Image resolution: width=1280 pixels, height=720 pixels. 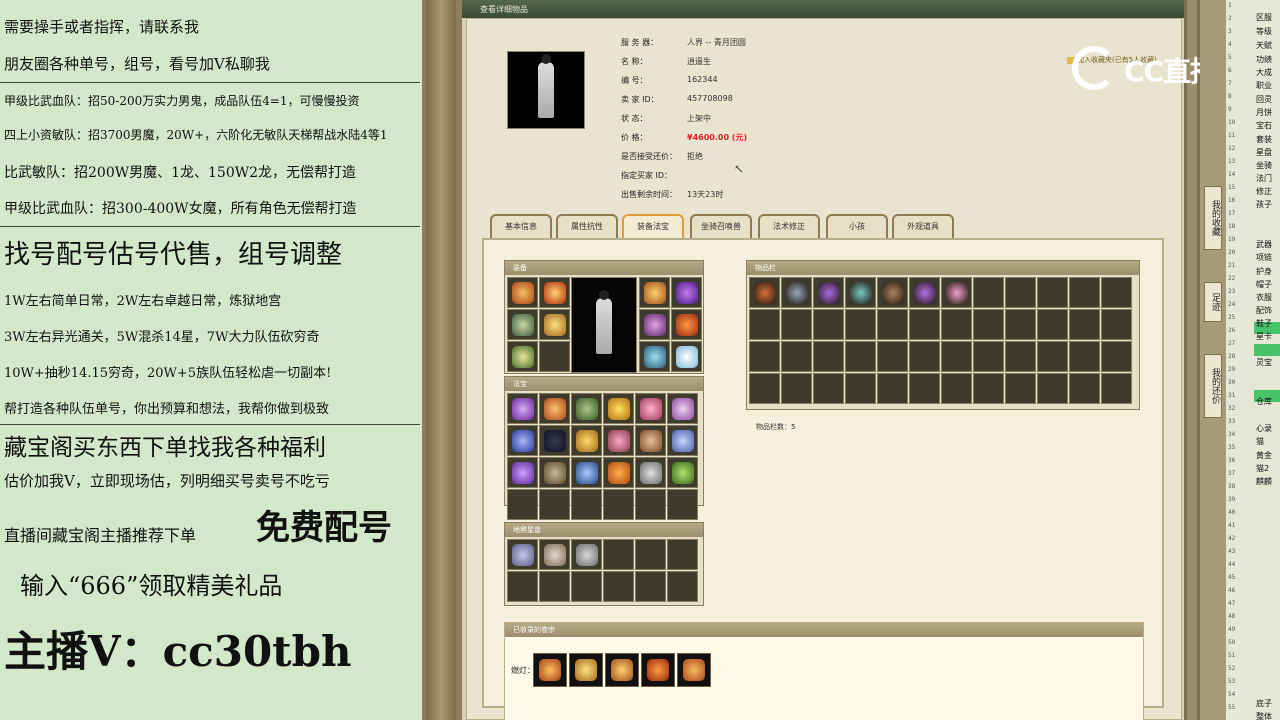 What do you see at coordinates (1232, 304) in the screenshot?
I see `row-number: 24` at bounding box center [1232, 304].